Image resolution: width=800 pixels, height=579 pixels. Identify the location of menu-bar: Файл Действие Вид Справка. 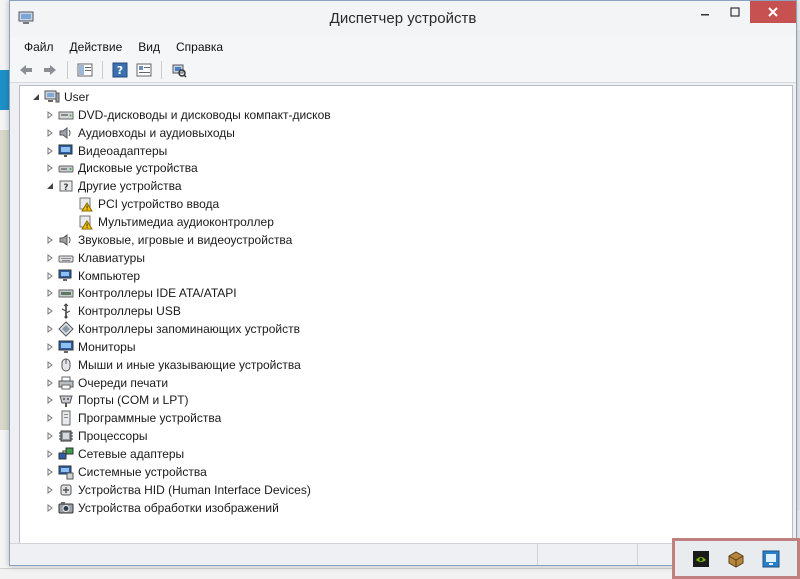
(403, 47).